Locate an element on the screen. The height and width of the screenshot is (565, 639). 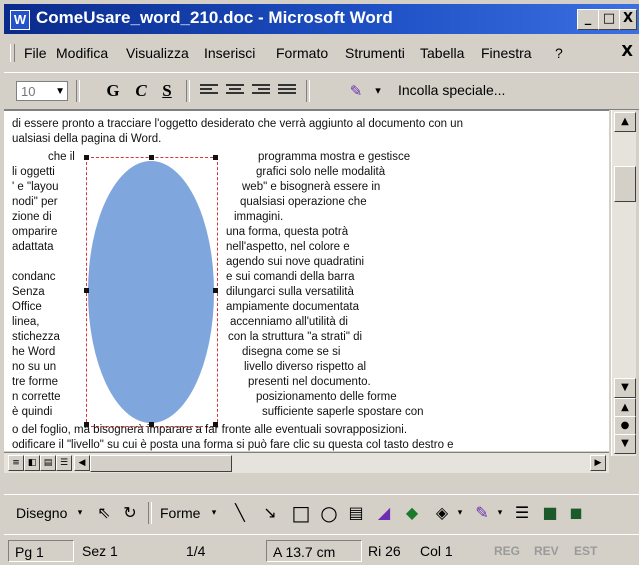
text-line: adattata is located at coordinates (33, 247).